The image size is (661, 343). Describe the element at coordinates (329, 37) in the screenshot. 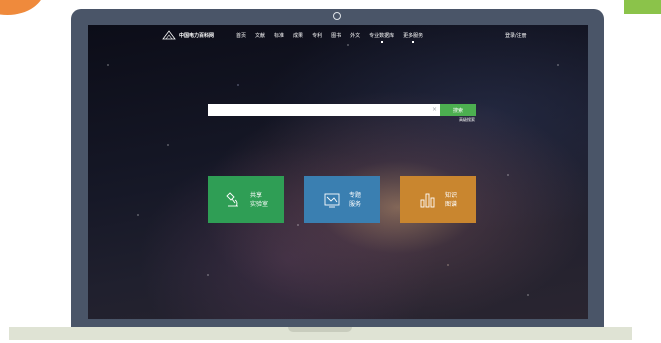

I see `main-nav: 首页 文献 标准 成果 专利 图书 外文 专业数据库 更多服务` at that location.